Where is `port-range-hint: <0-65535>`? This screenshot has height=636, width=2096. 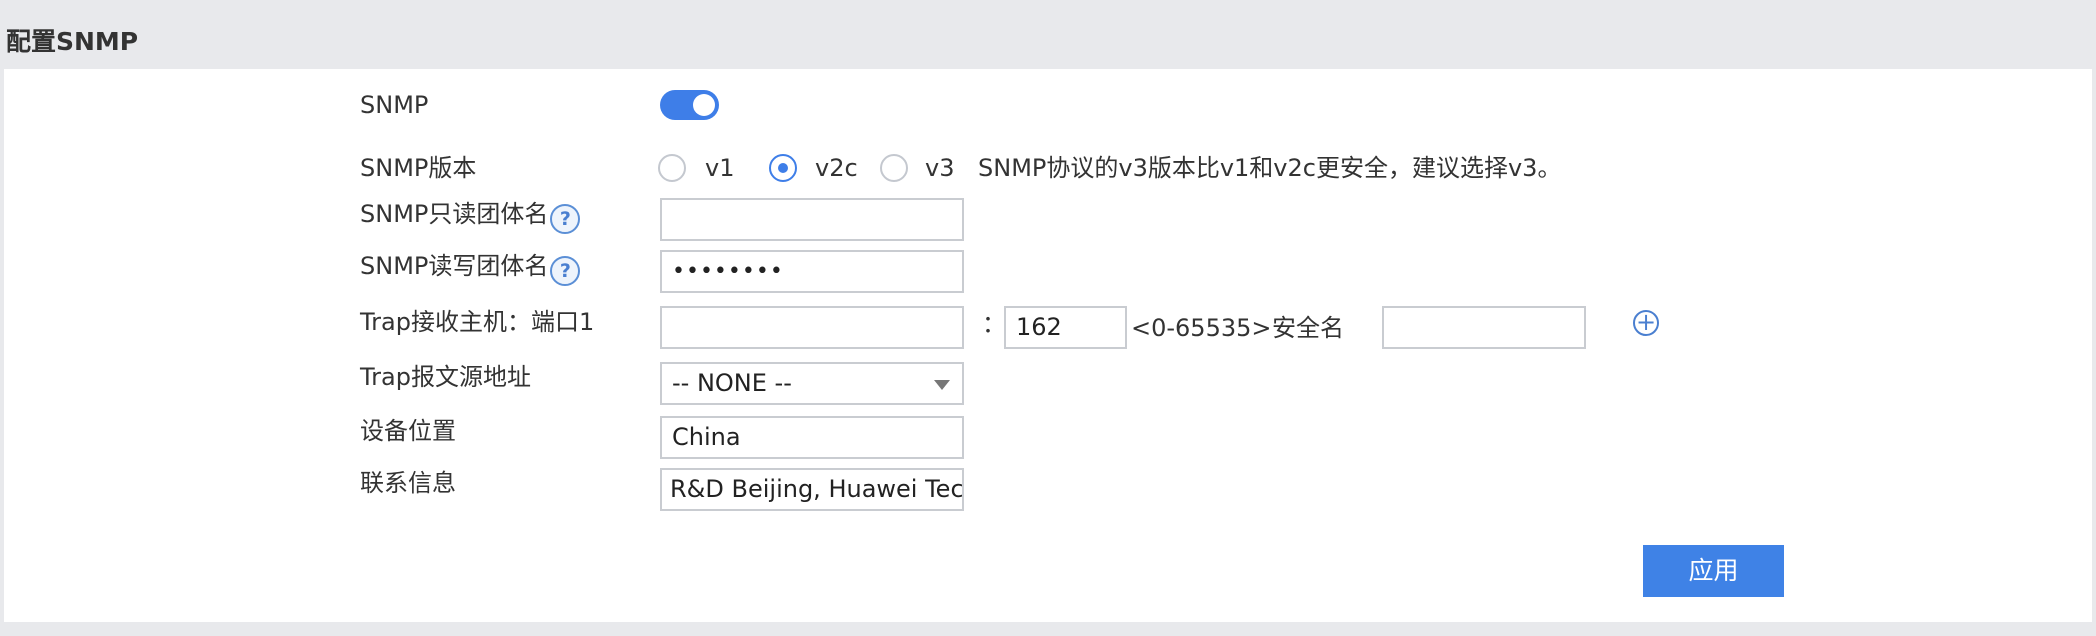 port-range-hint: <0-65535> is located at coordinates (1201, 328).